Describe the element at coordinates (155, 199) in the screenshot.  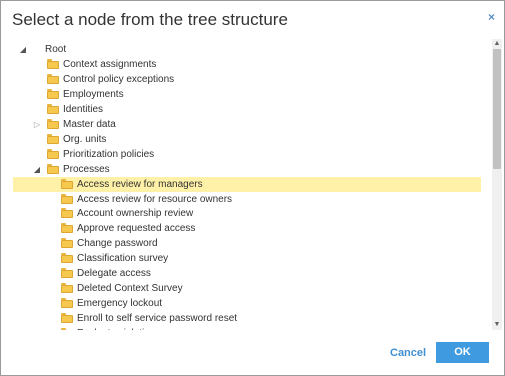
I see `tree-node-label: Access review for resource owners` at that location.